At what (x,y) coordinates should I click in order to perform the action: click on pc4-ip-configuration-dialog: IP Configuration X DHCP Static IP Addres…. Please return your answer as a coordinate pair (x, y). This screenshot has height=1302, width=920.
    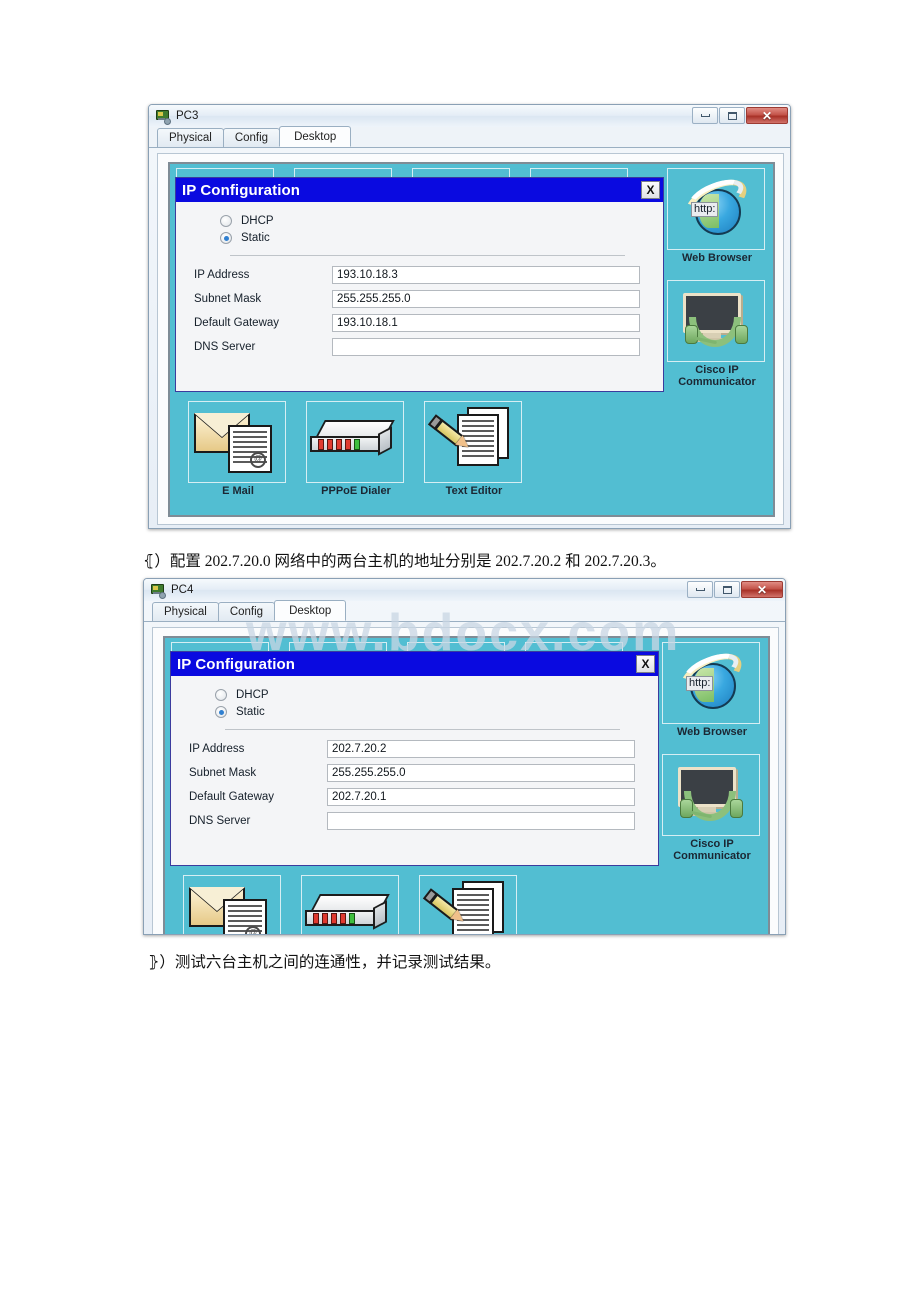
    Looking at the image, I should click on (414, 758).